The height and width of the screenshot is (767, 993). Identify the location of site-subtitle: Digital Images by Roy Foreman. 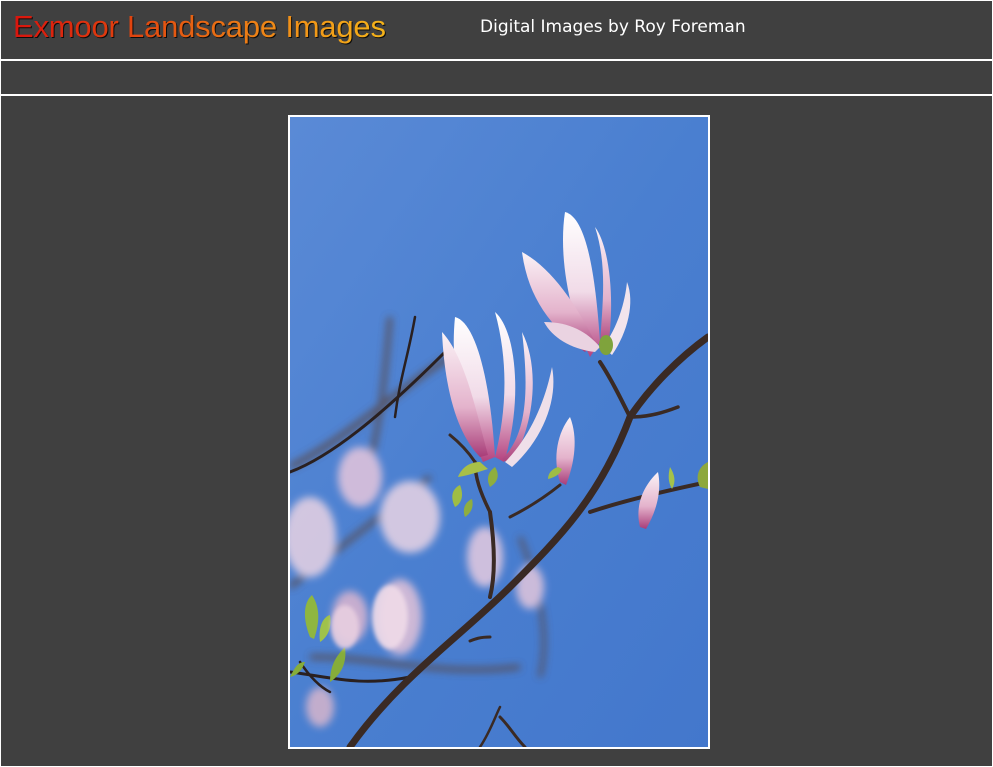
(613, 27).